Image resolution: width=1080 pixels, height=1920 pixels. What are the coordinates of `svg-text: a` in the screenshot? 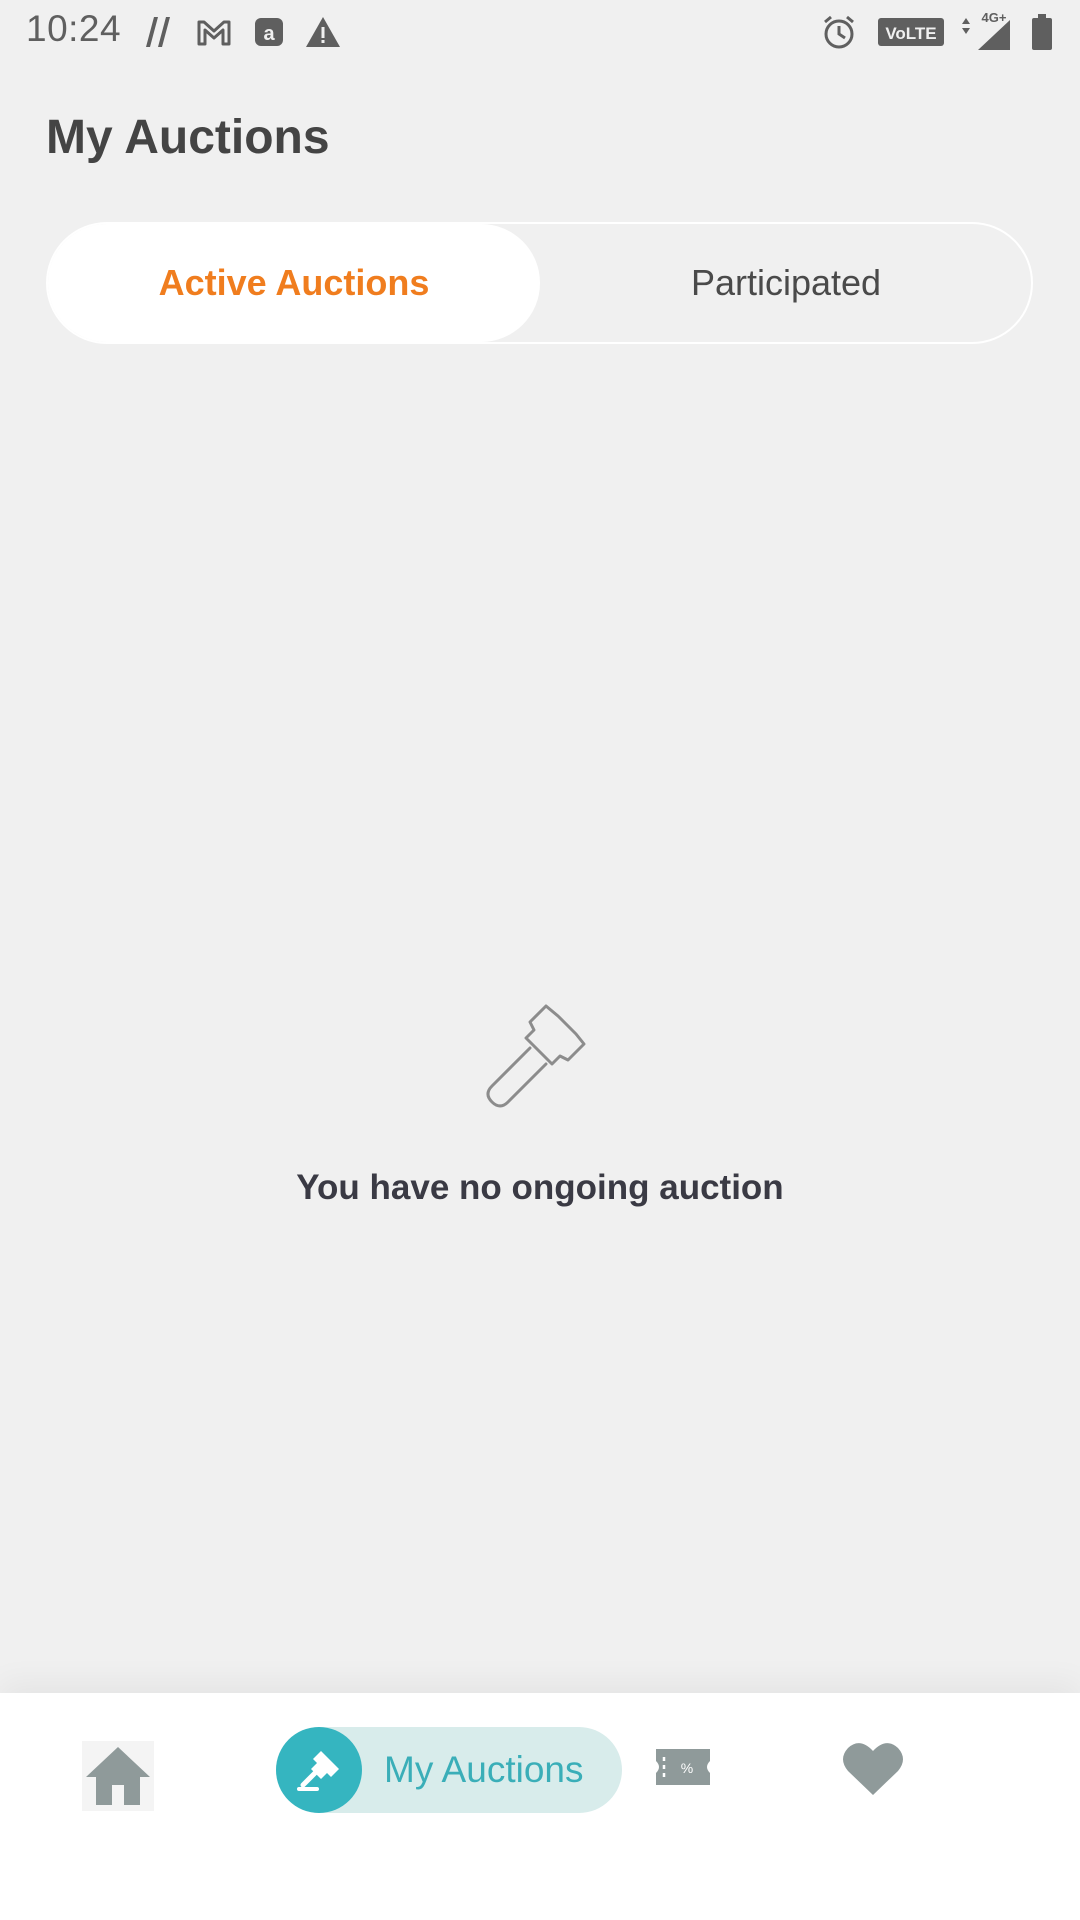 It's located at (269, 34).